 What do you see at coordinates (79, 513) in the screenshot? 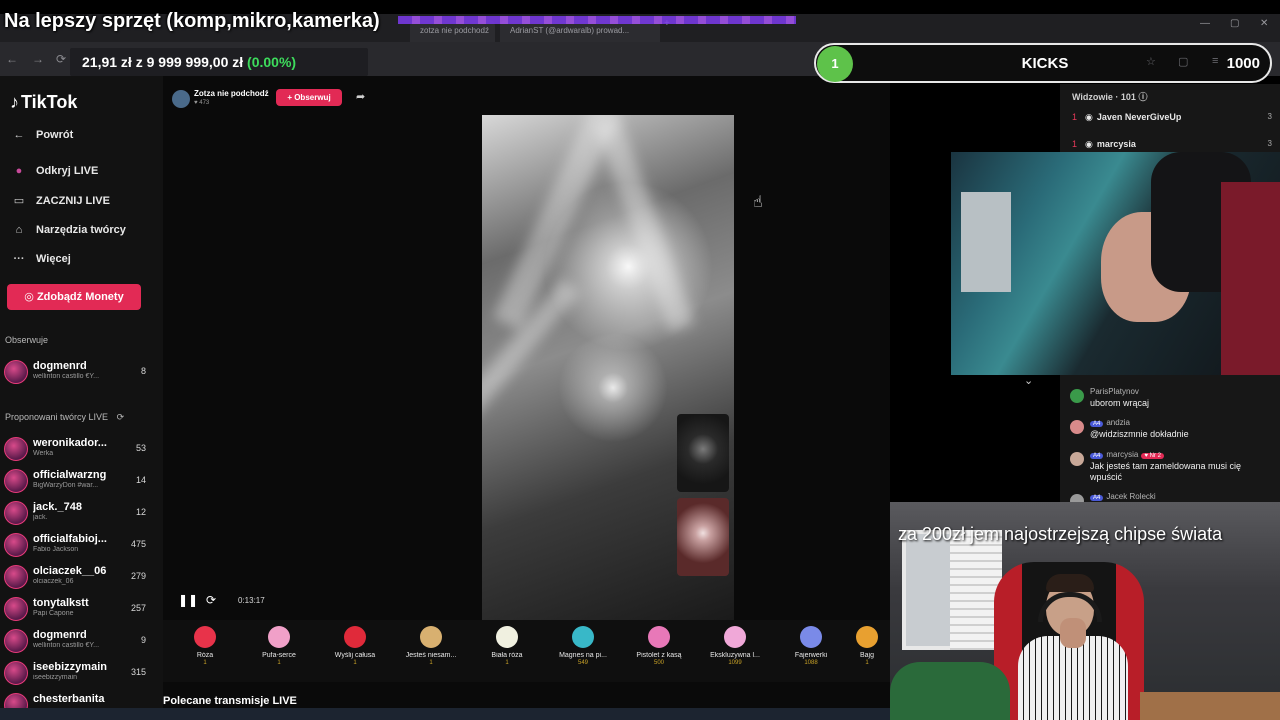
I see `suggested-creator-item: jack._748 jack. 12` at bounding box center [79, 513].